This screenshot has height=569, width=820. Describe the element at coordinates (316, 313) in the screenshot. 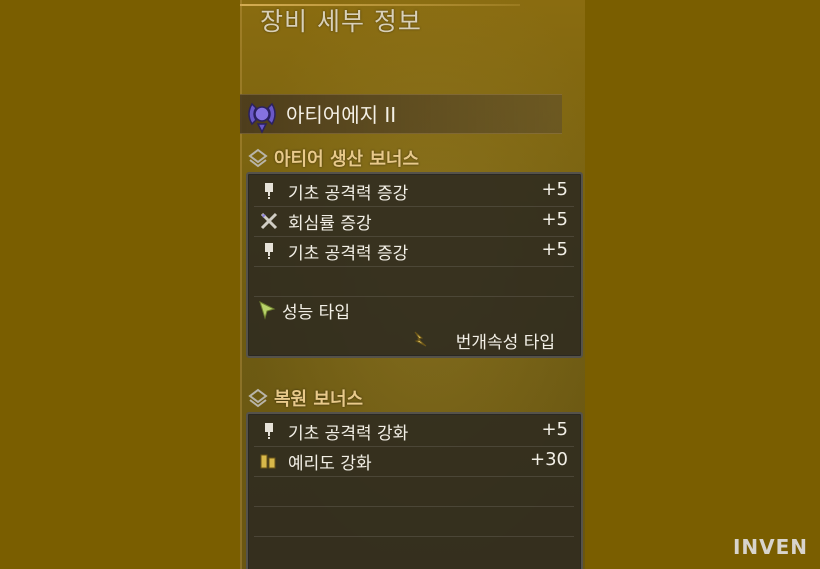

I see `performance-type-label: 성능 타입` at that location.